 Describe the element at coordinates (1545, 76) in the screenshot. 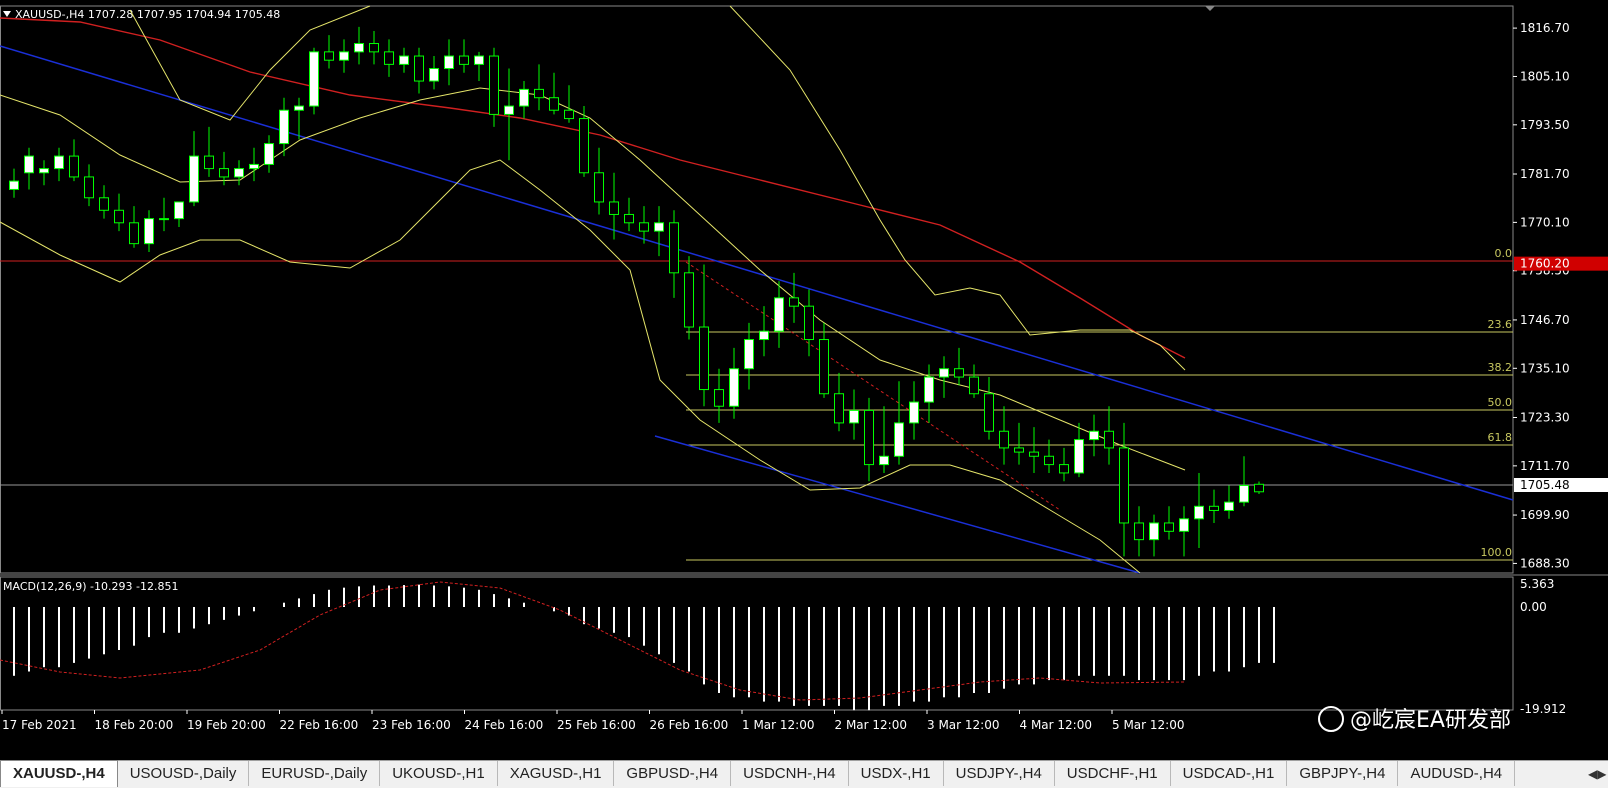

I see `price-axis-label: 1805.10` at that location.